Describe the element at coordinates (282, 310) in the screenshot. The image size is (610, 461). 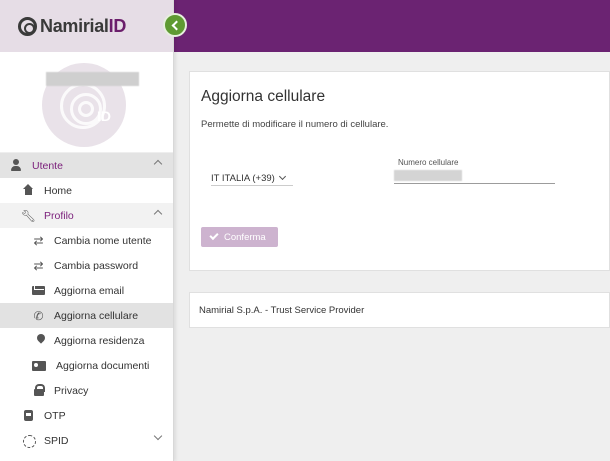
I see `footer-text: Namirial S.p.A. - Trust Service Provider` at that location.